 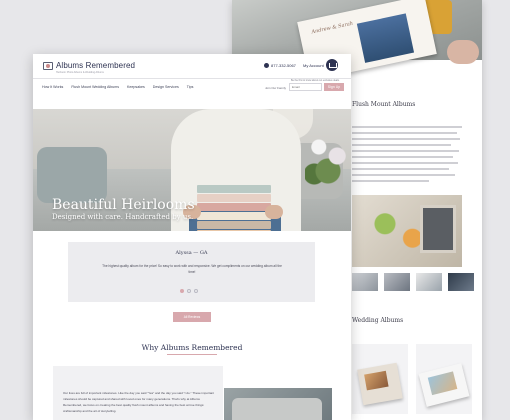 I want to click on back-hero-image: Andrew & Sarah, so click(x=357, y=40).